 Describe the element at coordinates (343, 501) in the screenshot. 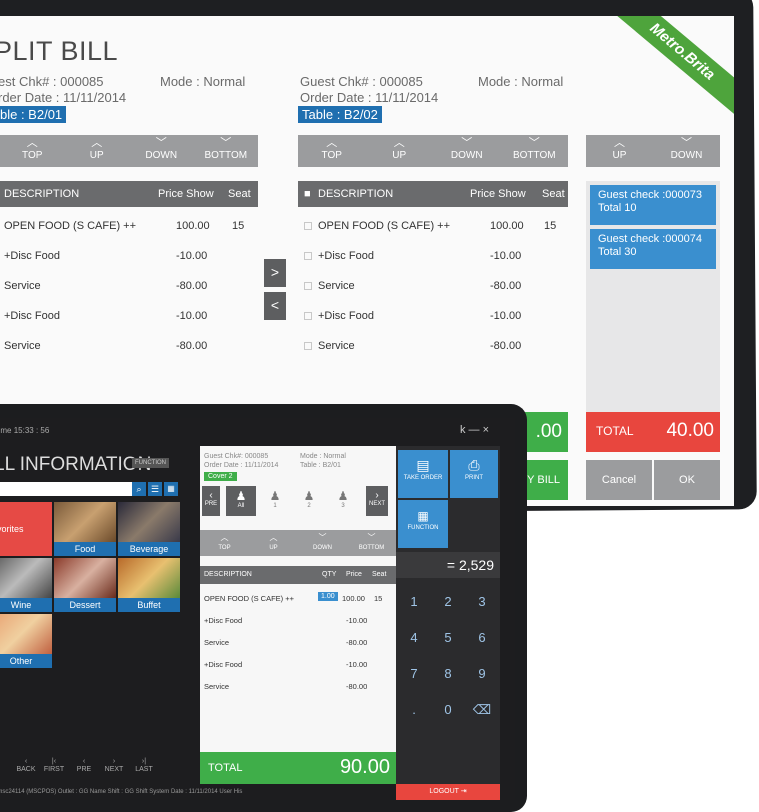

I see `seat-3-button: ♟ 3` at that location.